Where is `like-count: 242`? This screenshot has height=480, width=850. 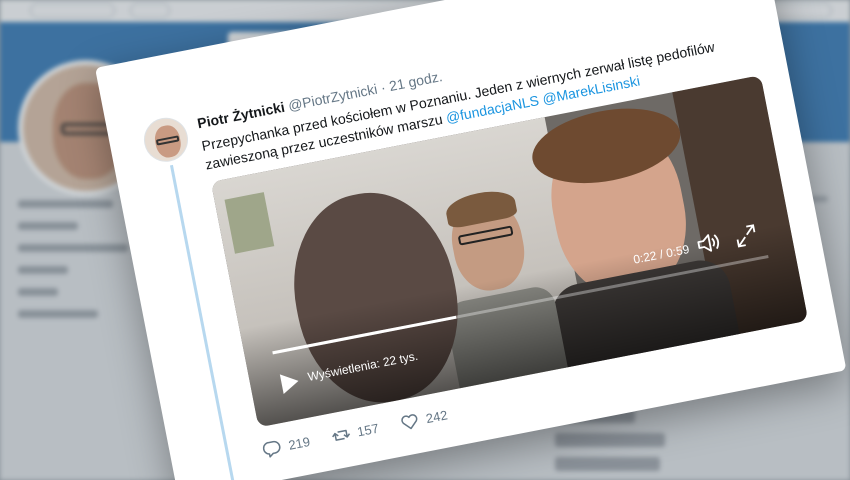
like-count: 242 is located at coordinates (436, 417).